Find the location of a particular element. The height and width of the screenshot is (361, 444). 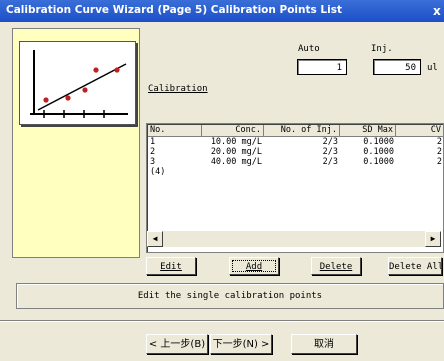

column-header-sd-max: SD Max is located at coordinates (368, 130).